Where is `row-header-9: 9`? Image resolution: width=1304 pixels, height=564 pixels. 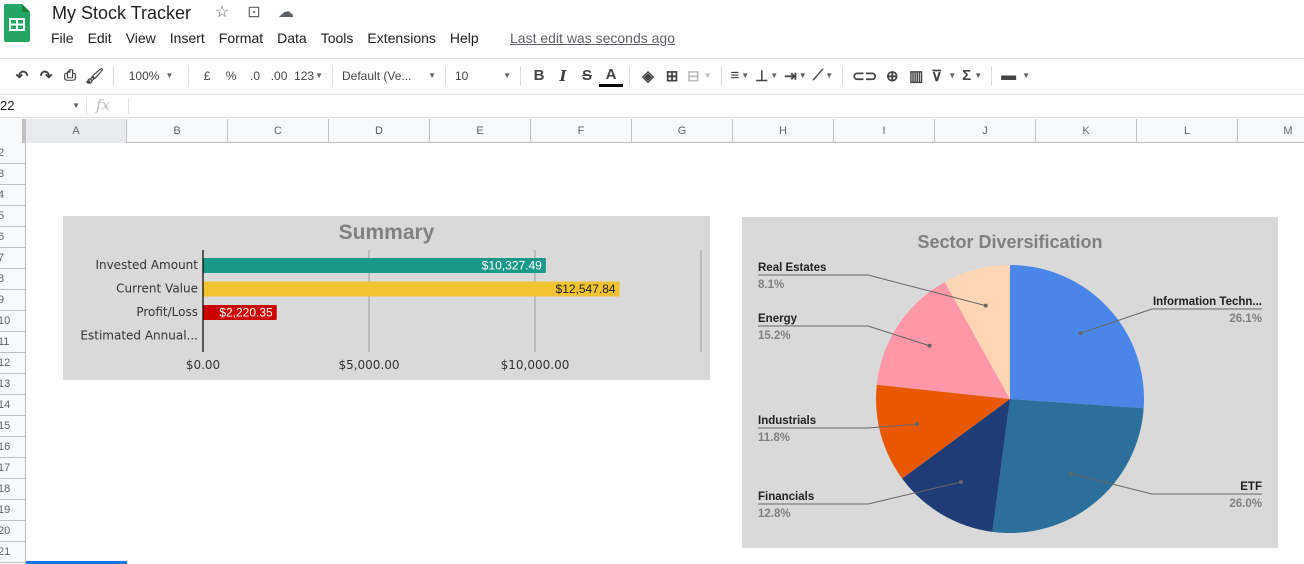 row-header-9: 9 is located at coordinates (13, 300).